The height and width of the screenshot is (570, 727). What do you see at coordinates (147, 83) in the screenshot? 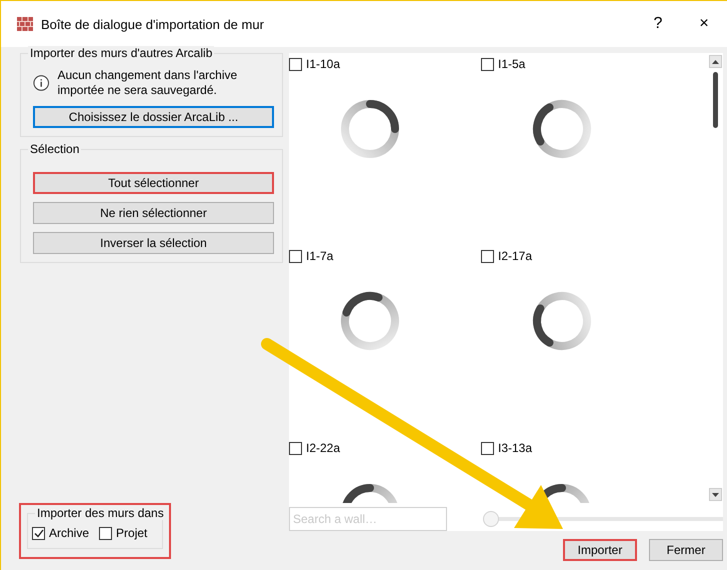
I see `info-message: Aucun changement dans l'archive importée ne sera sauvegardé.` at bounding box center [147, 83].